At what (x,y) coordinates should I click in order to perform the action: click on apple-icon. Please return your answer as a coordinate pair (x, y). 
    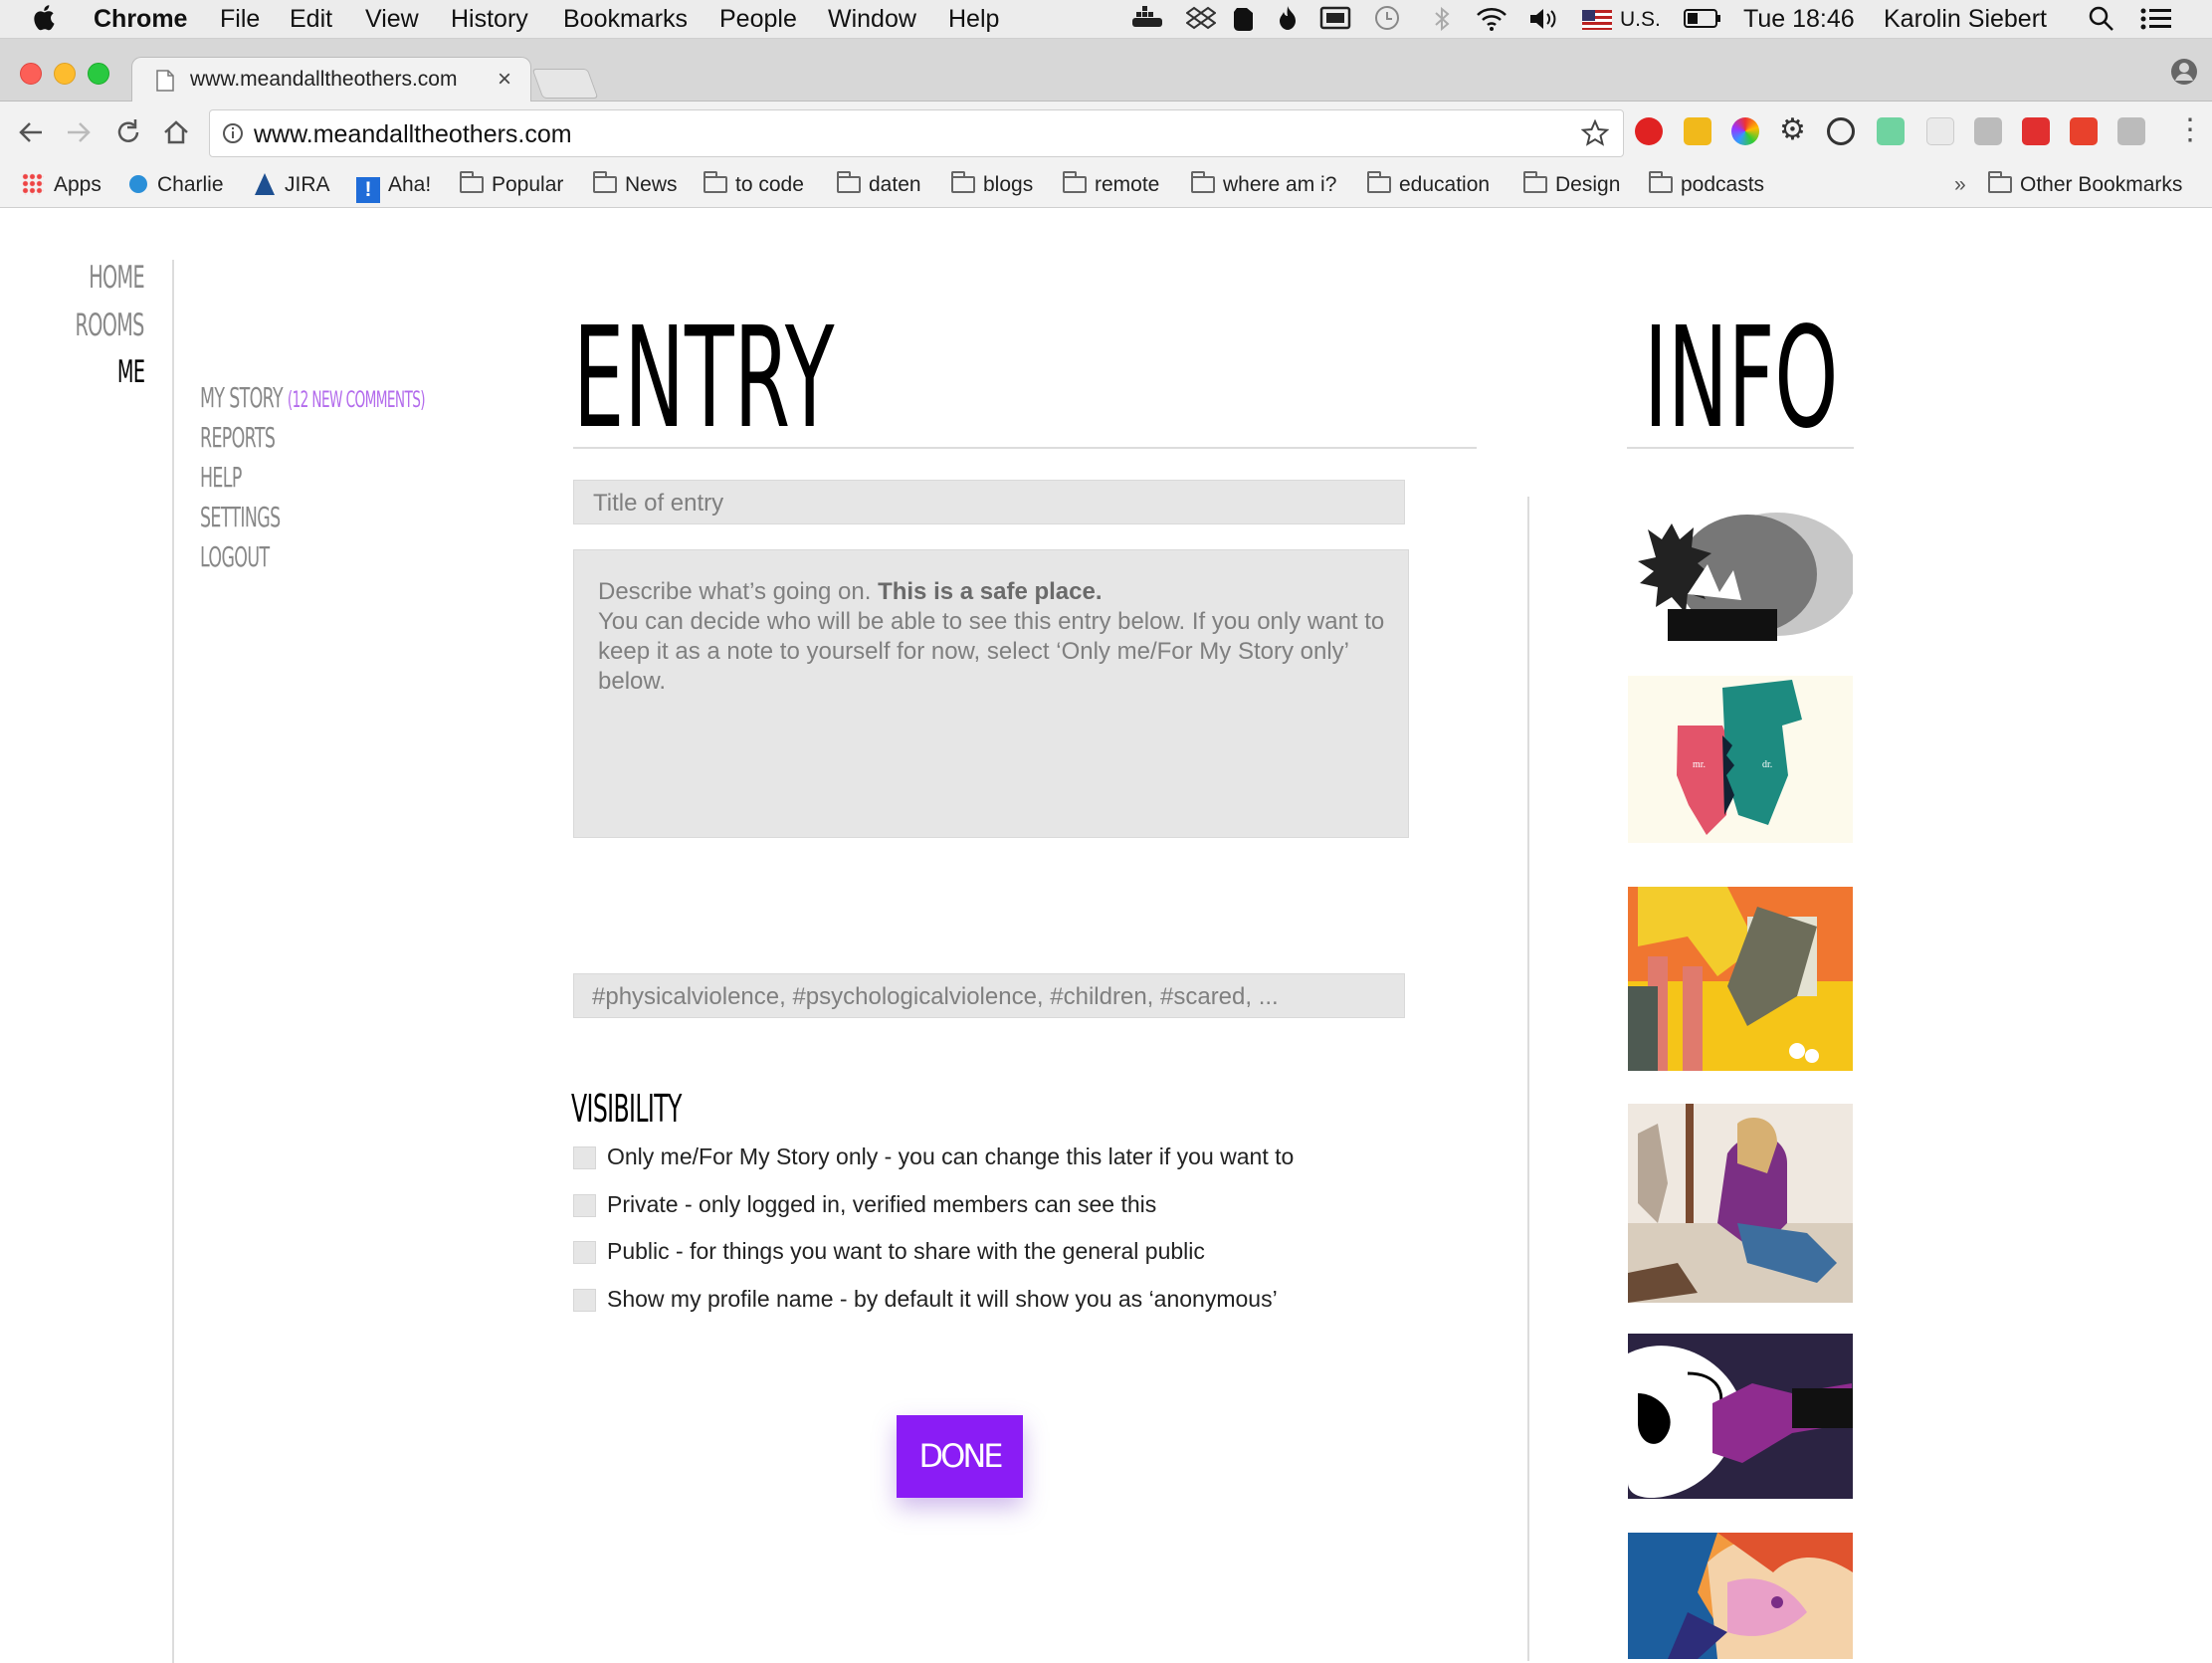
    Looking at the image, I should click on (46, 20).